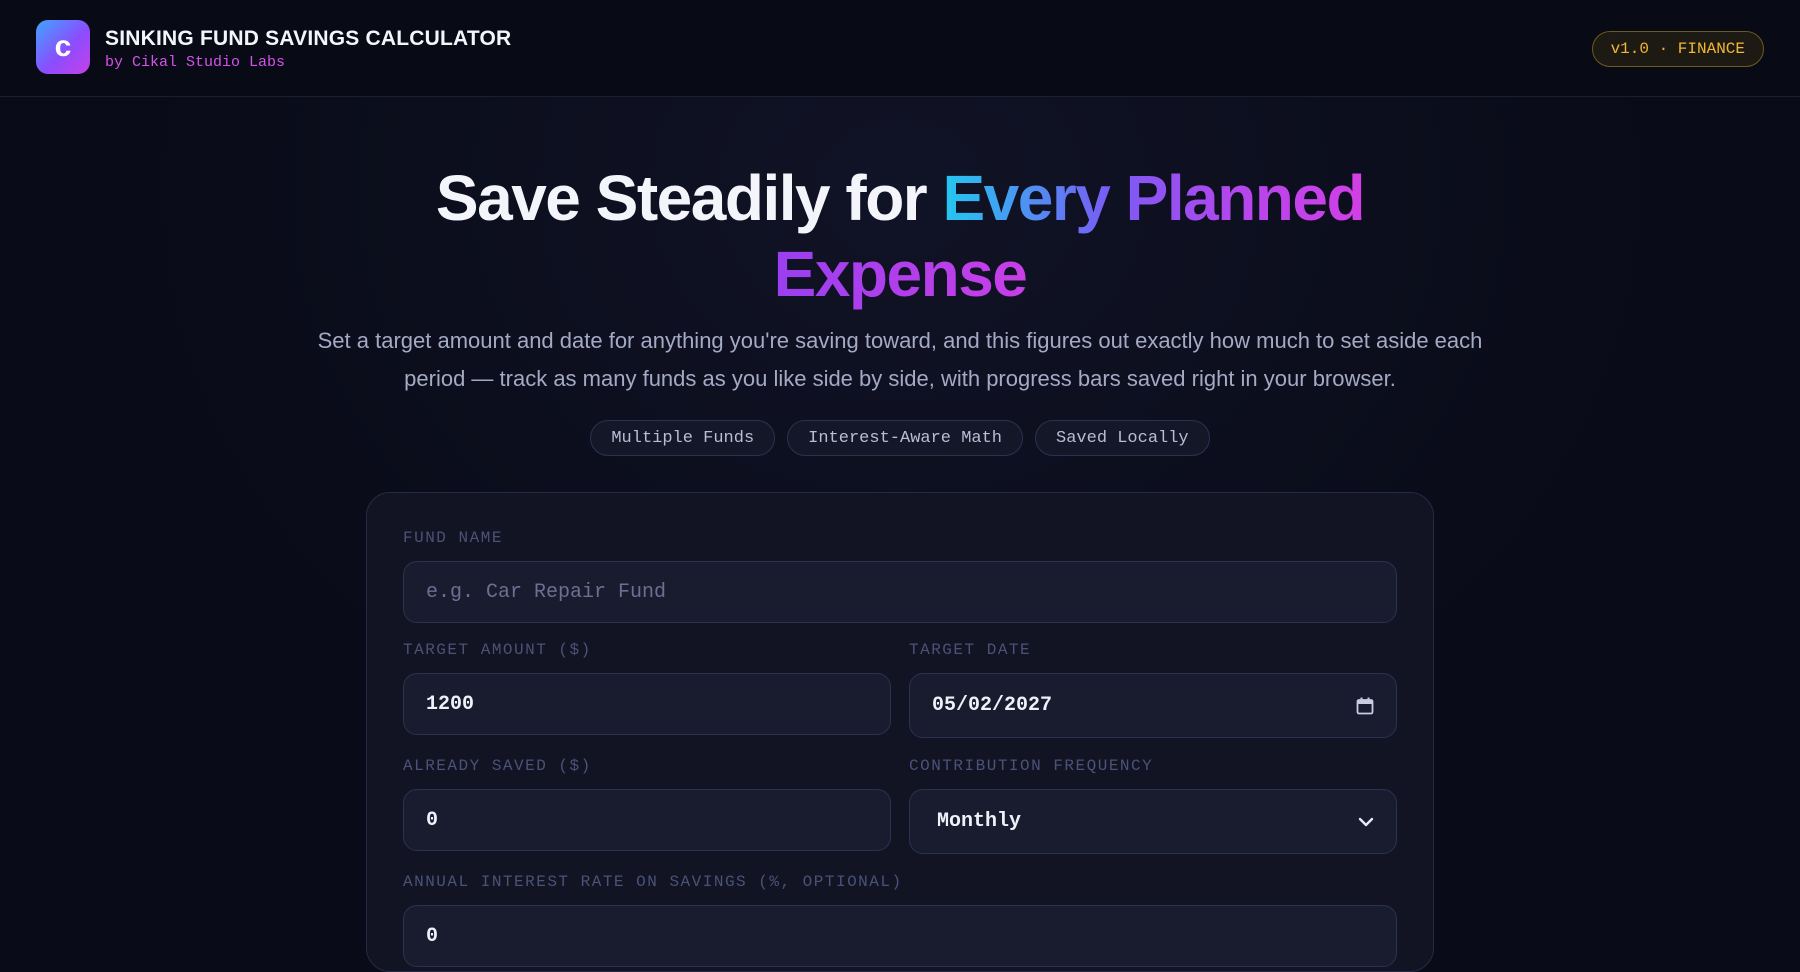 This screenshot has height=972, width=1800. What do you see at coordinates (1153, 705) in the screenshot?
I see `target-date-input: 05/02/2027` at bounding box center [1153, 705].